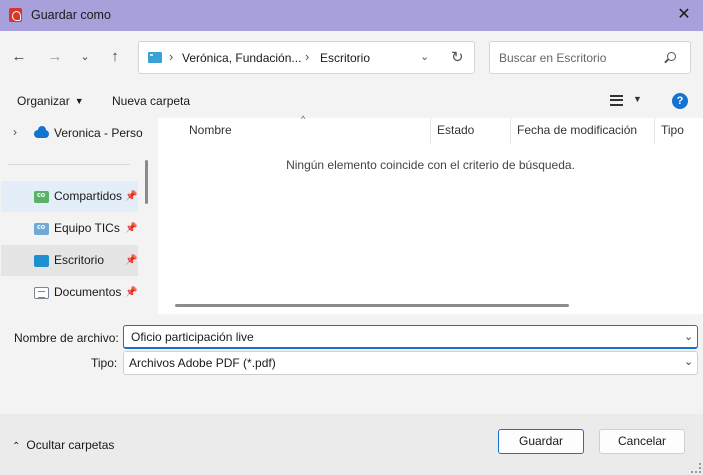 The height and width of the screenshot is (475, 703). I want to click on filename-input, so click(410, 337).